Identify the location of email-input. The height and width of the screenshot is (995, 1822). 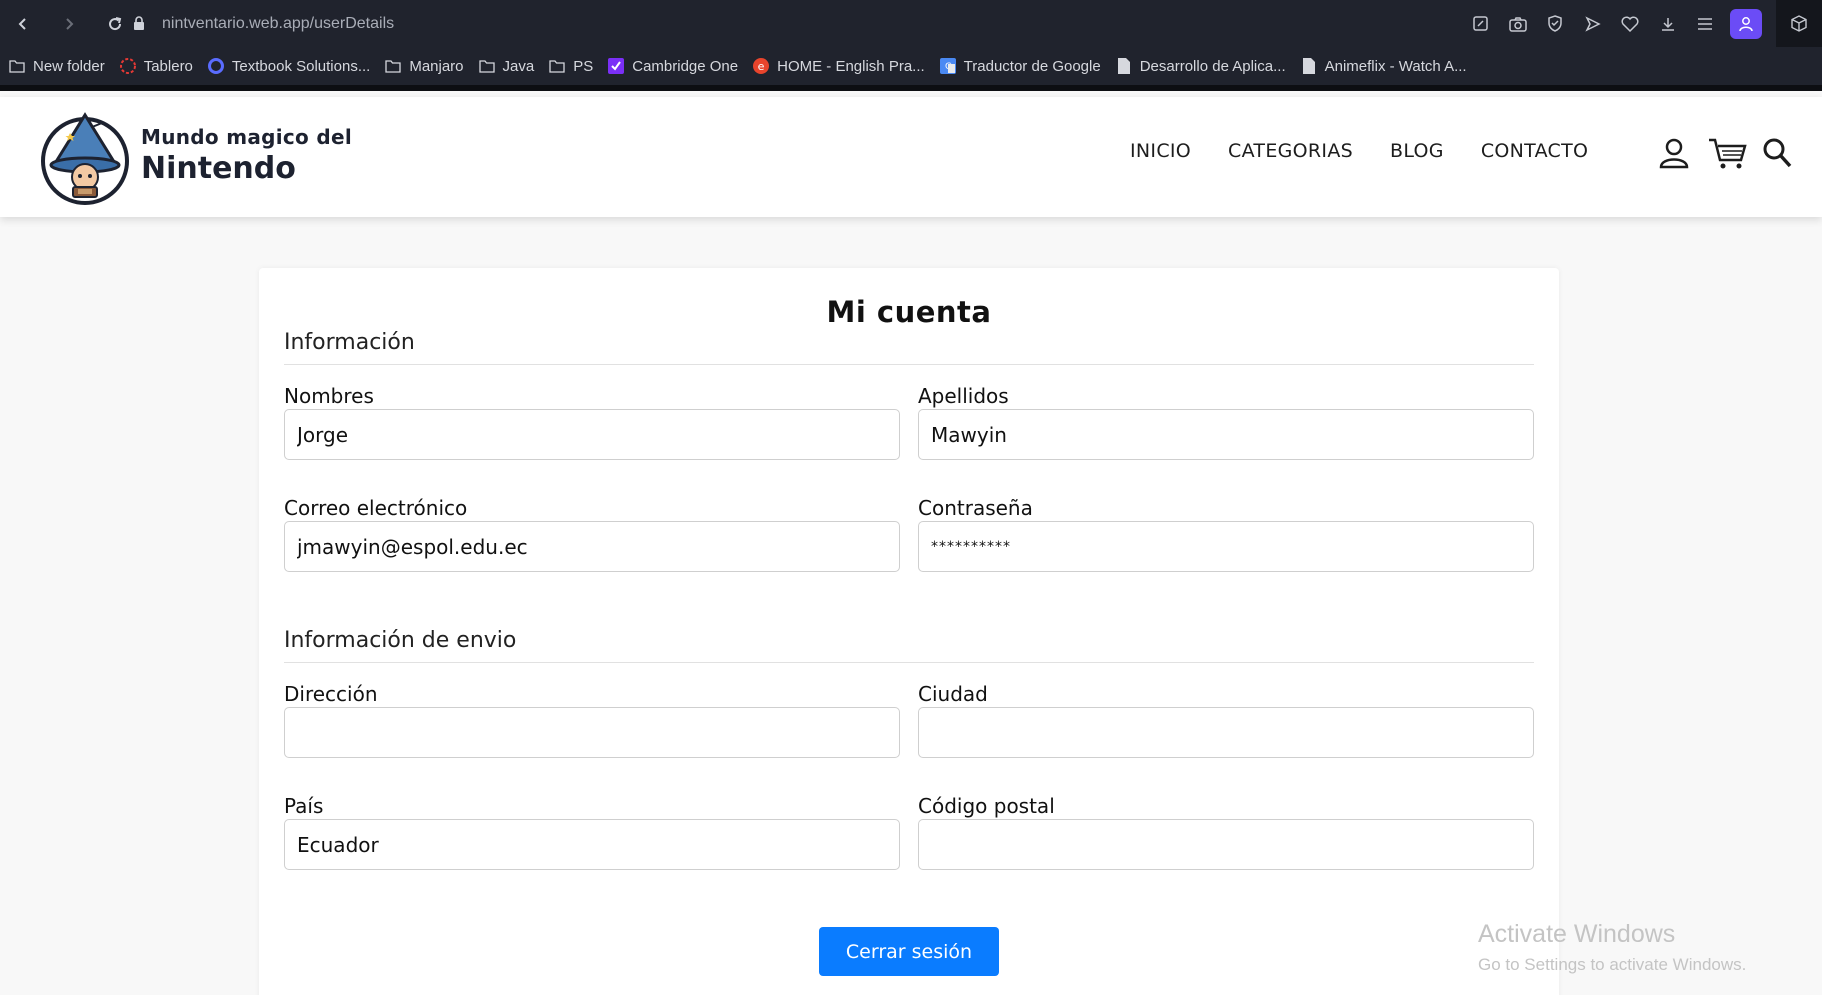
(592, 546).